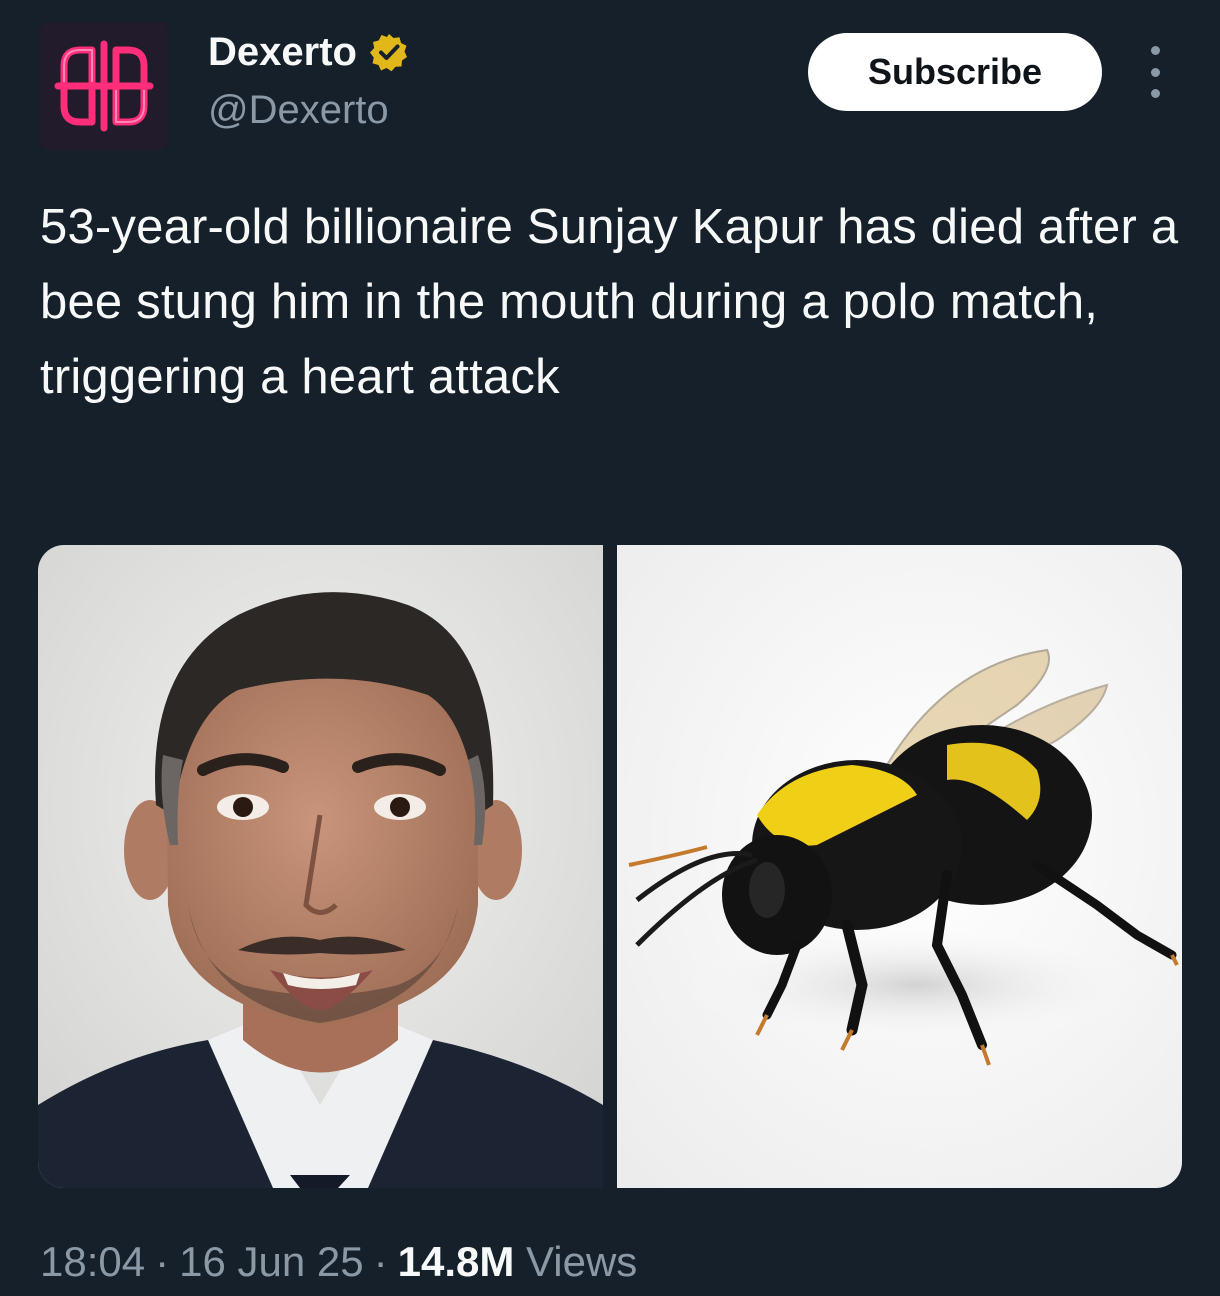 The height and width of the screenshot is (1296, 1220). What do you see at coordinates (456, 1261) in the screenshot?
I see `views-count: 14.8M` at bounding box center [456, 1261].